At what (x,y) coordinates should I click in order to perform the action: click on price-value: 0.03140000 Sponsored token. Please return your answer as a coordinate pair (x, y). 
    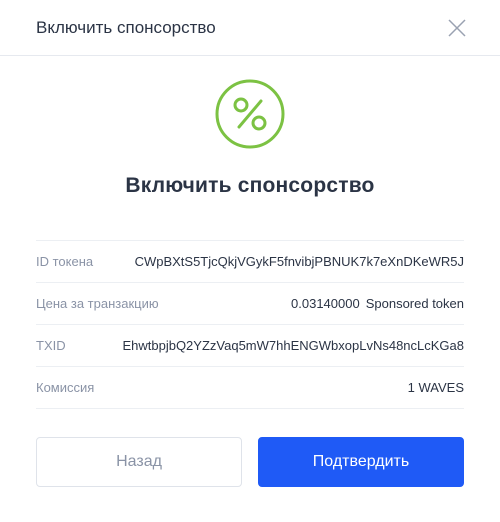
    Looking at the image, I should click on (377, 303).